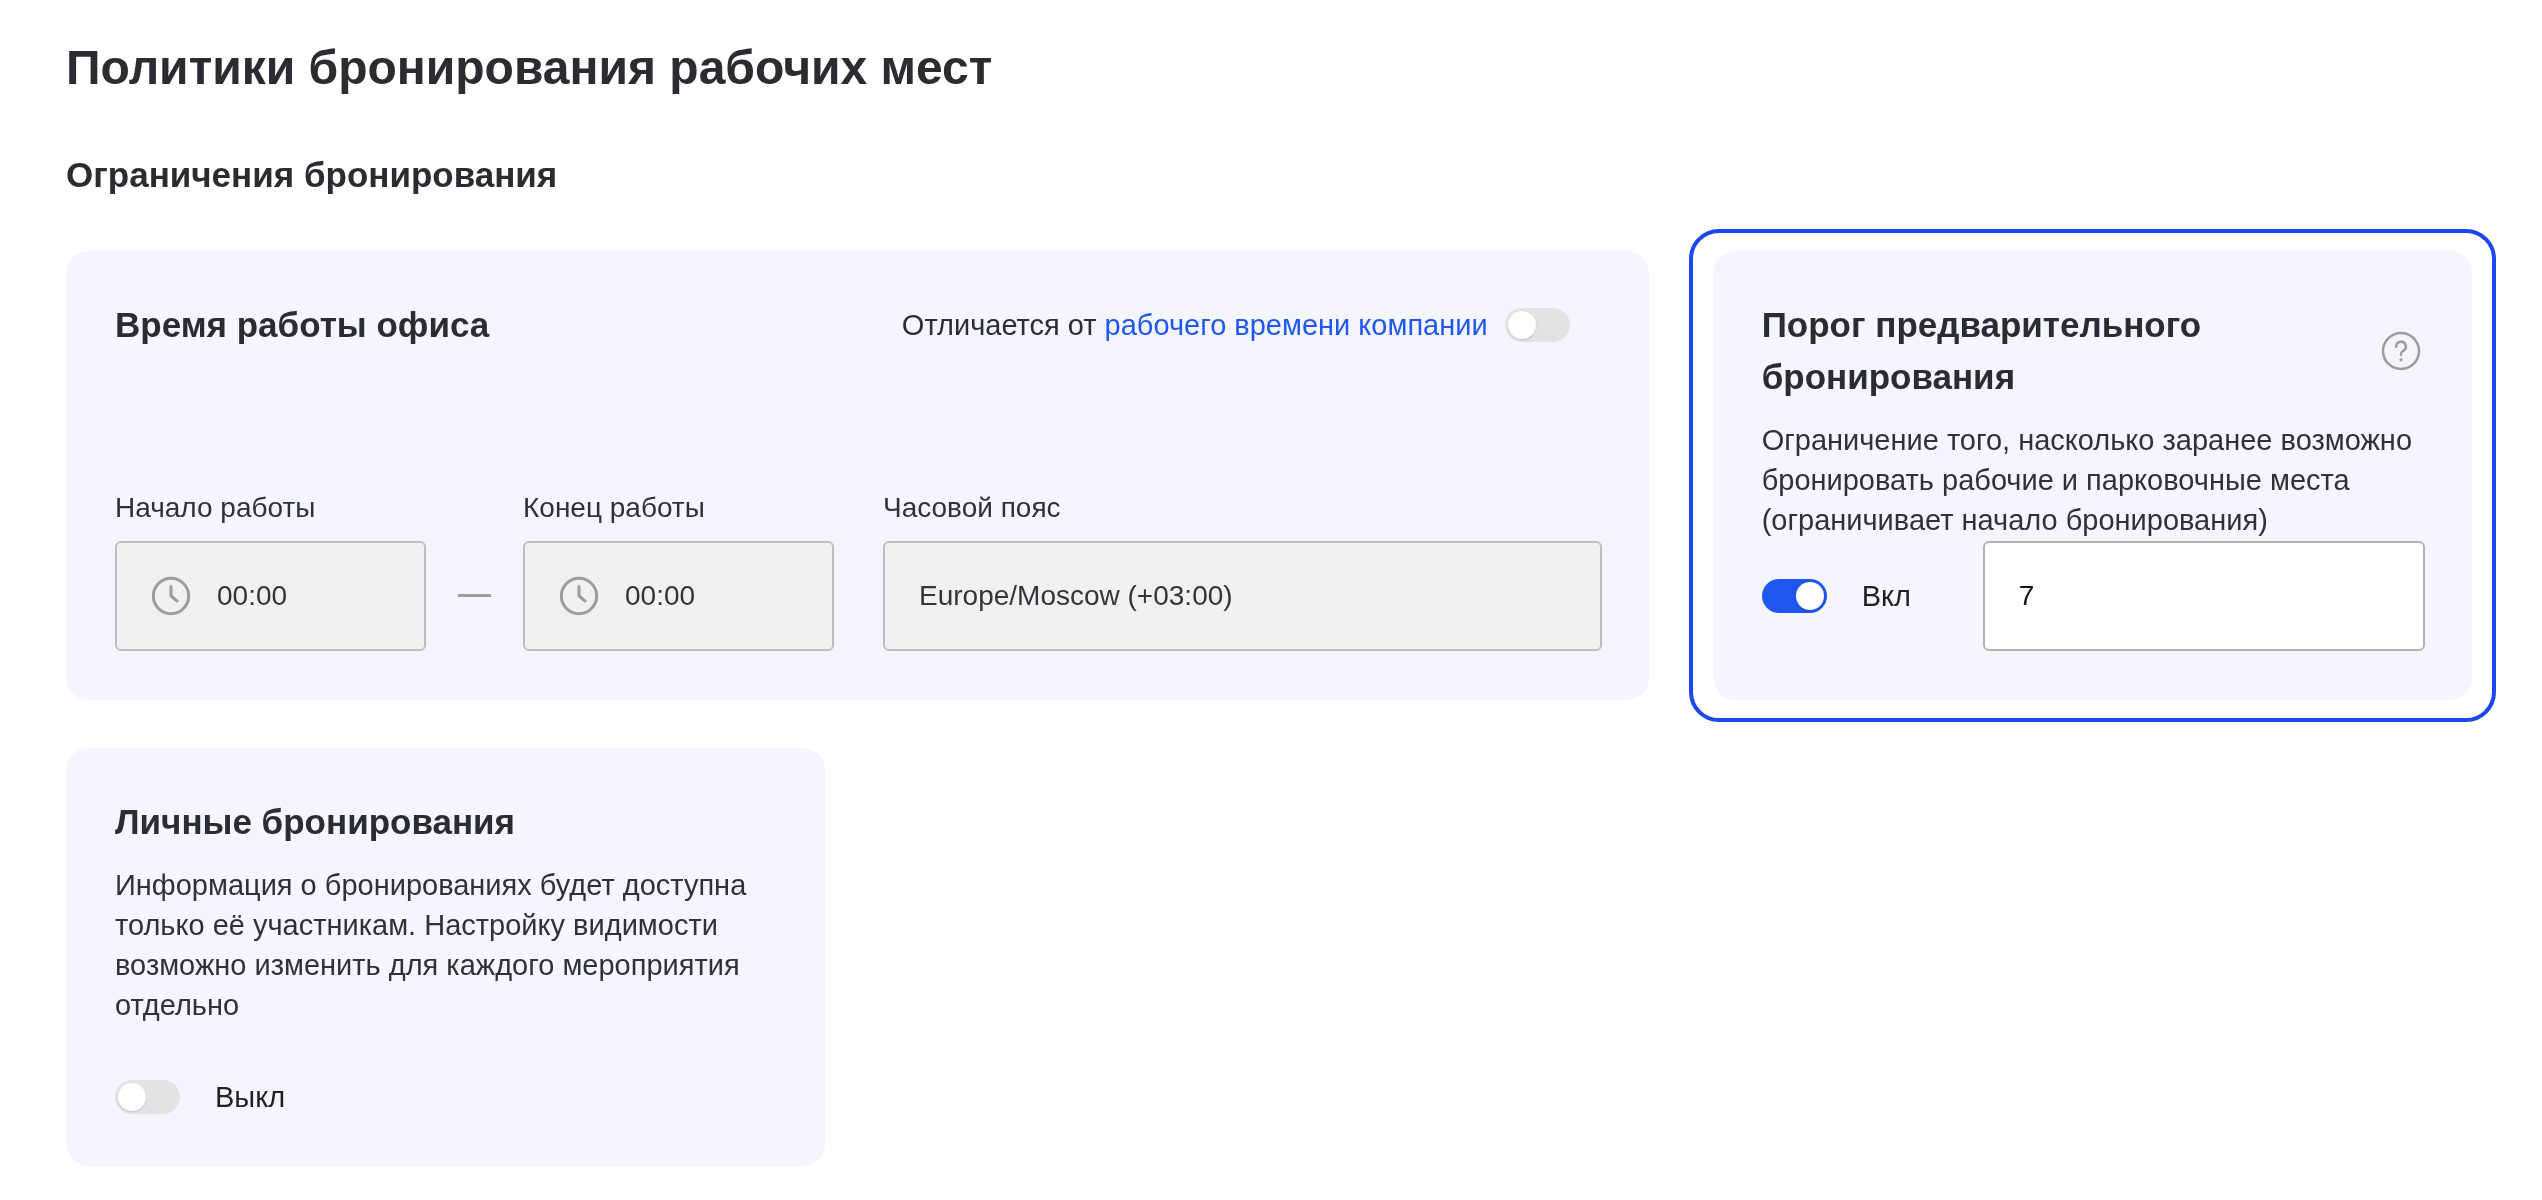  Describe the element at coordinates (614, 508) in the screenshot. I see `field-label: Конец работы` at that location.